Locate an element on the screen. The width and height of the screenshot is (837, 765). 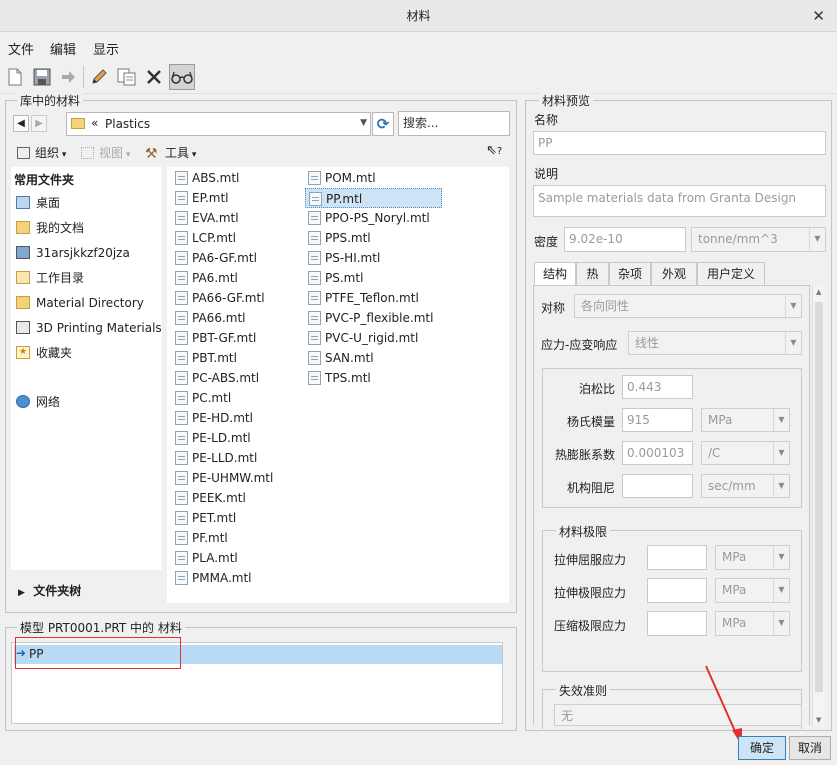
compressive-ultimate-field is located at coordinates (677, 623).